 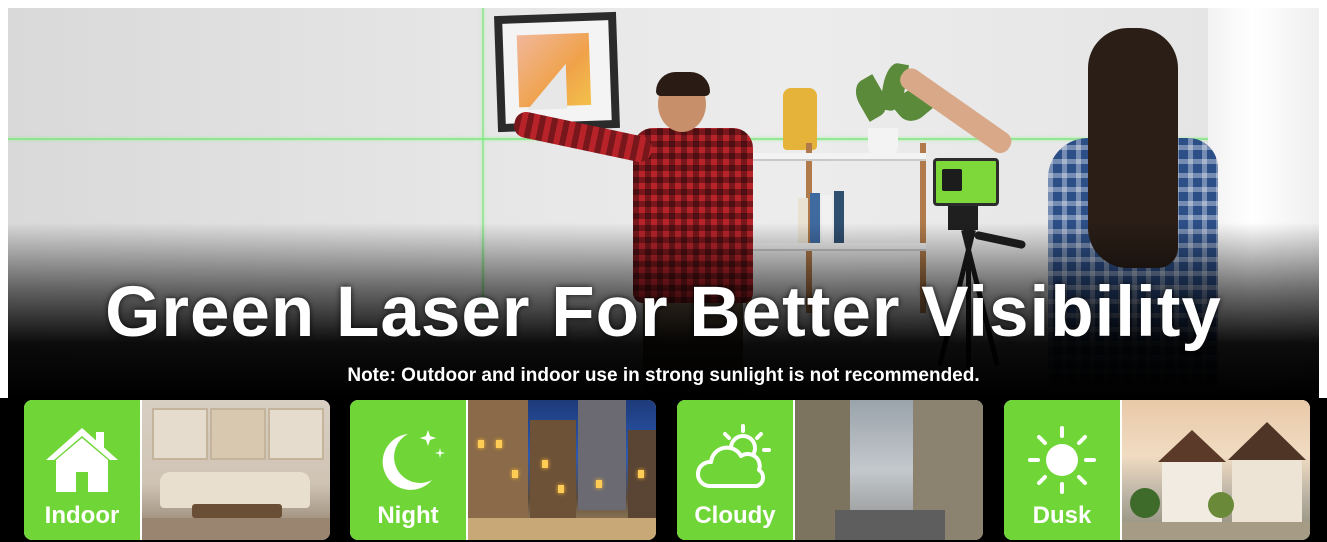 What do you see at coordinates (735, 515) in the screenshot?
I see `card-label: Cloudy` at bounding box center [735, 515].